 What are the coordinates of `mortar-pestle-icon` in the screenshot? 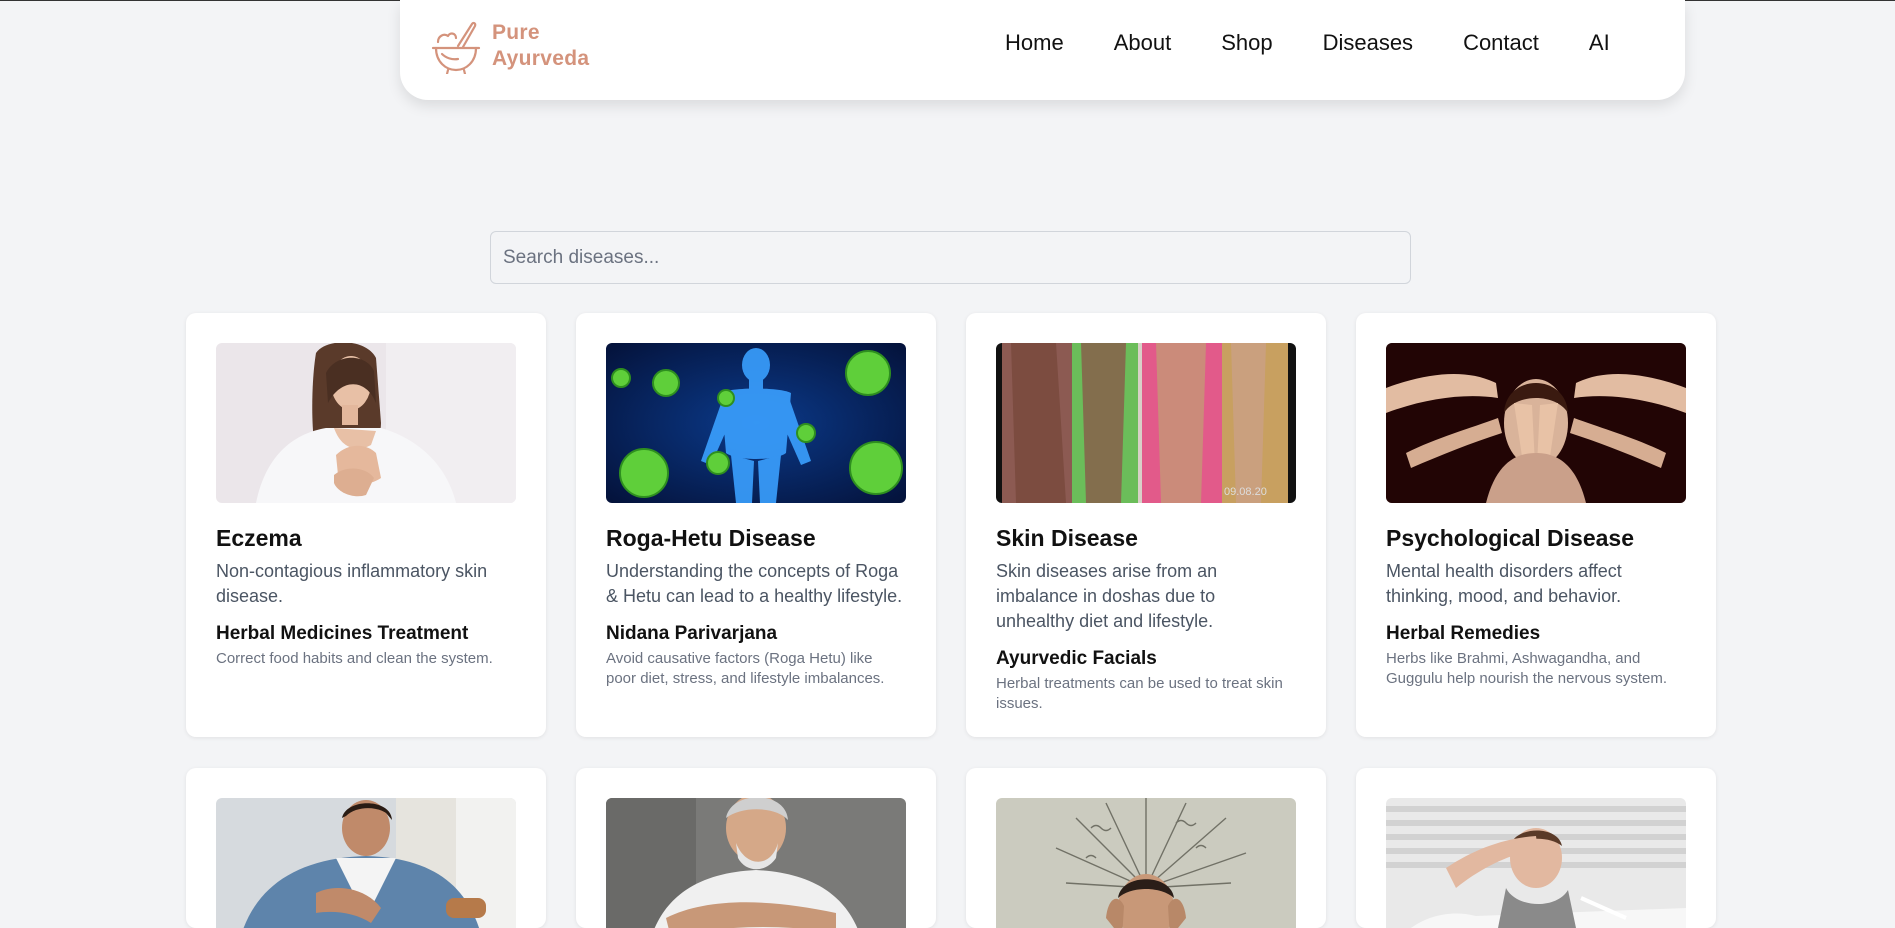 It's located at (456, 47).